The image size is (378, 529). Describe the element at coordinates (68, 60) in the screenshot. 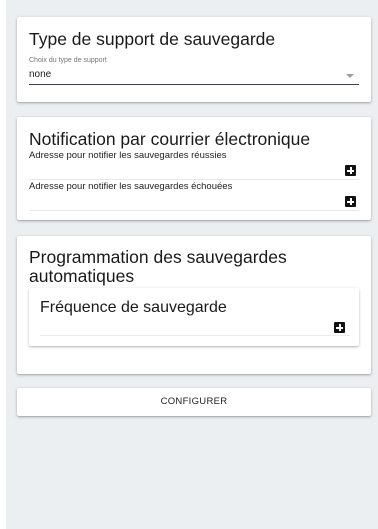

I see `media-type-select-label: Choix du type de support` at that location.